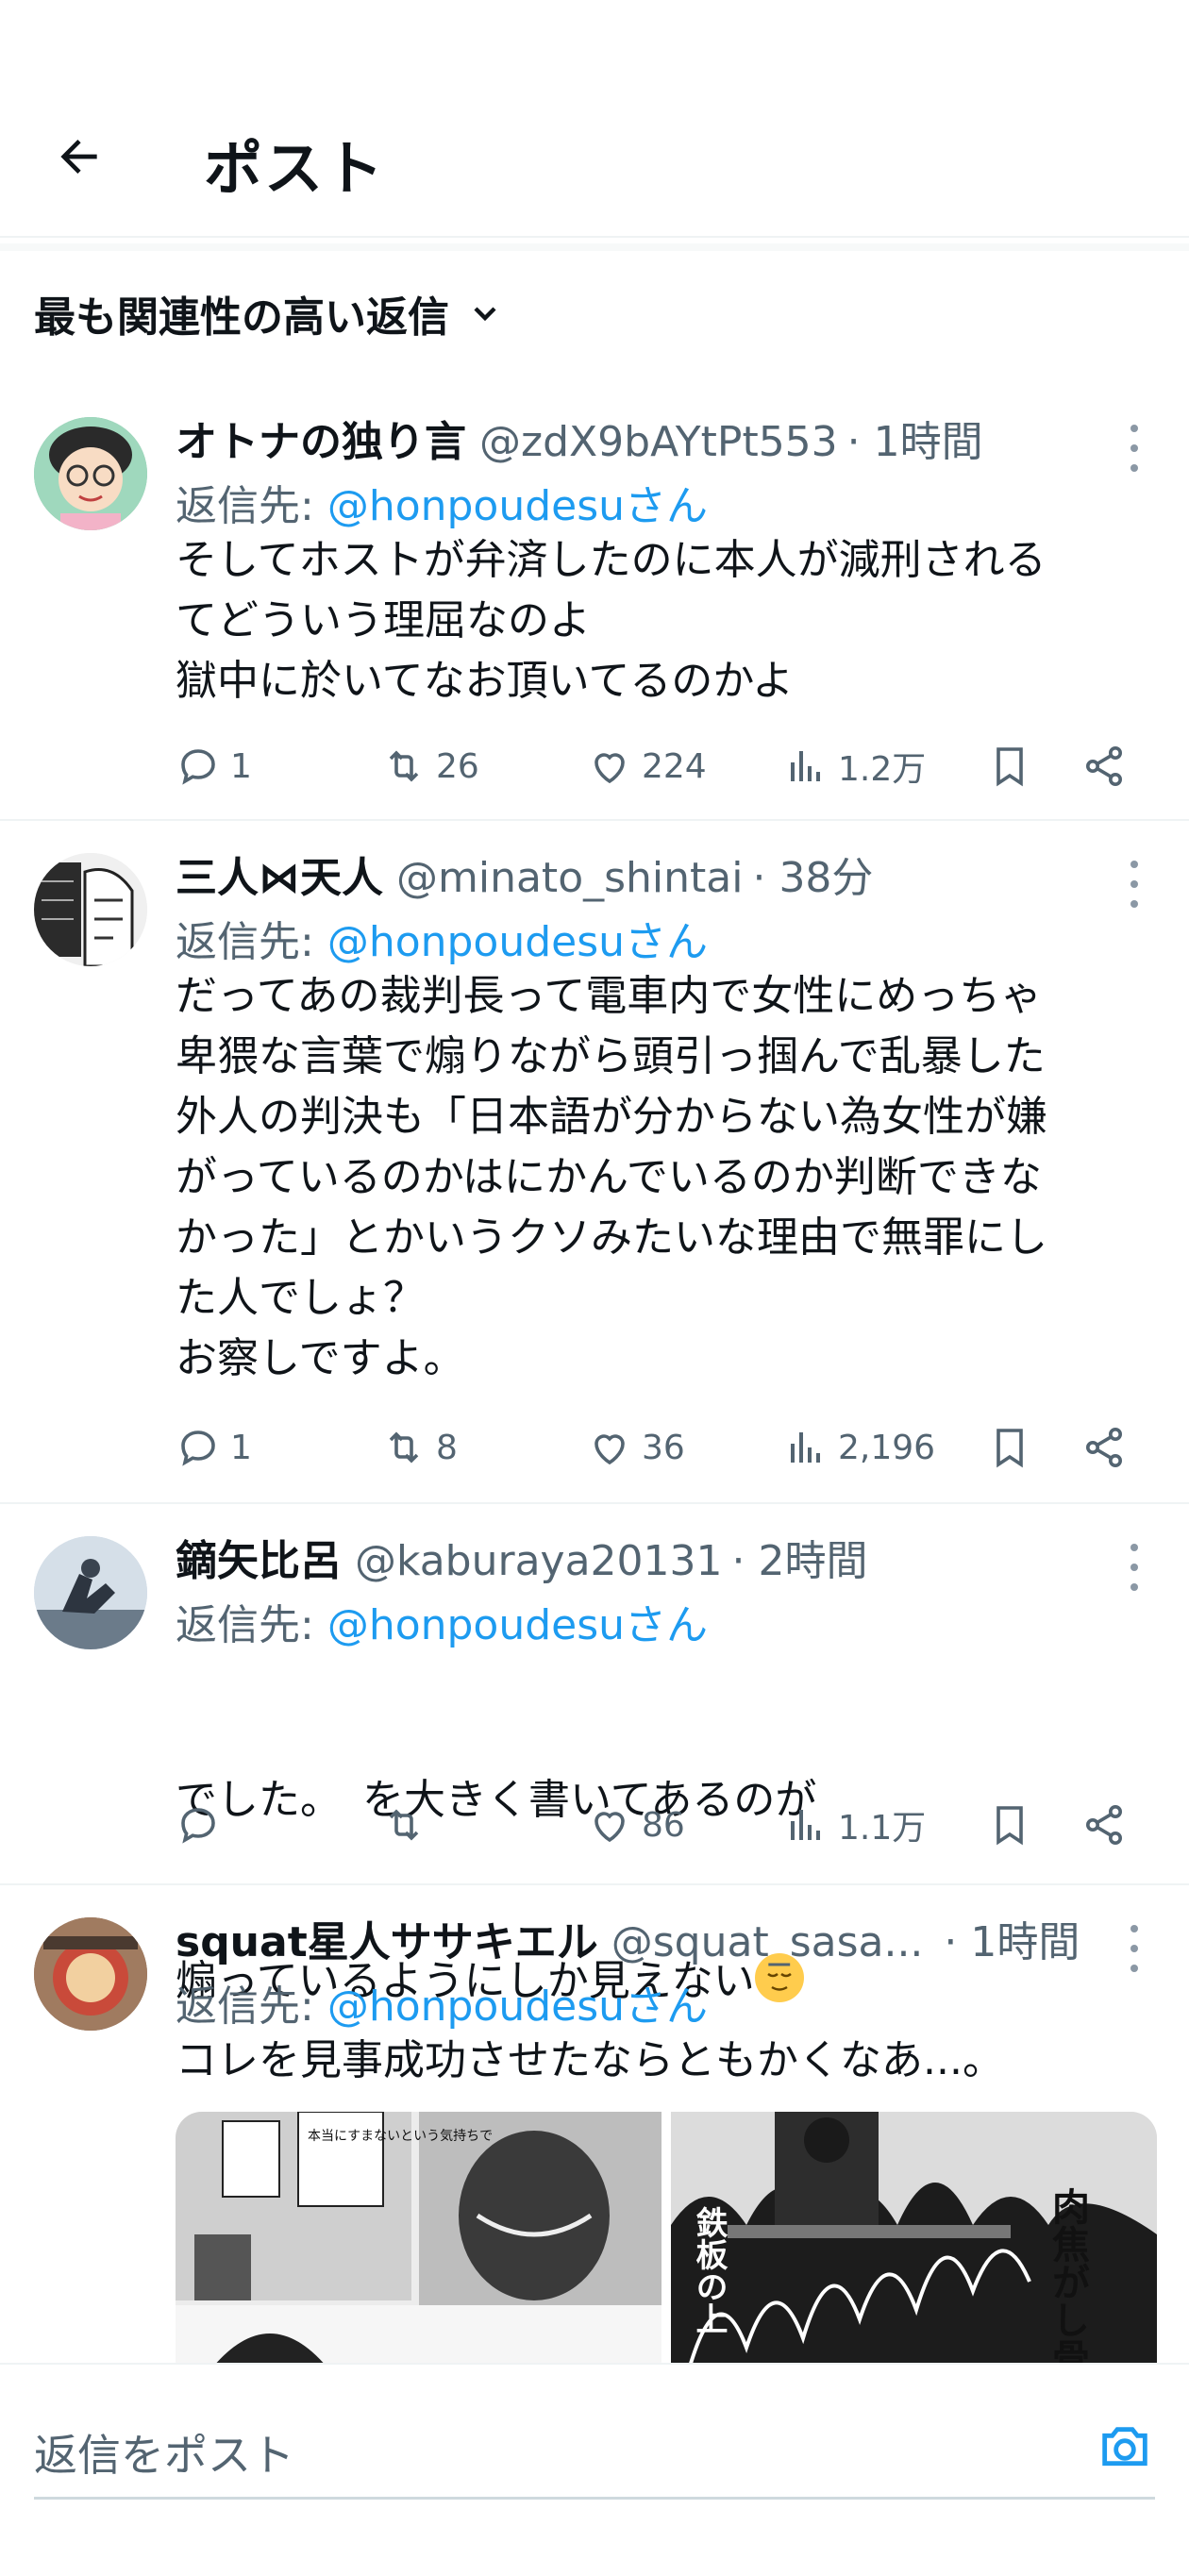  Describe the element at coordinates (883, 769) in the screenshot. I see `view-count: 1.2万` at that location.